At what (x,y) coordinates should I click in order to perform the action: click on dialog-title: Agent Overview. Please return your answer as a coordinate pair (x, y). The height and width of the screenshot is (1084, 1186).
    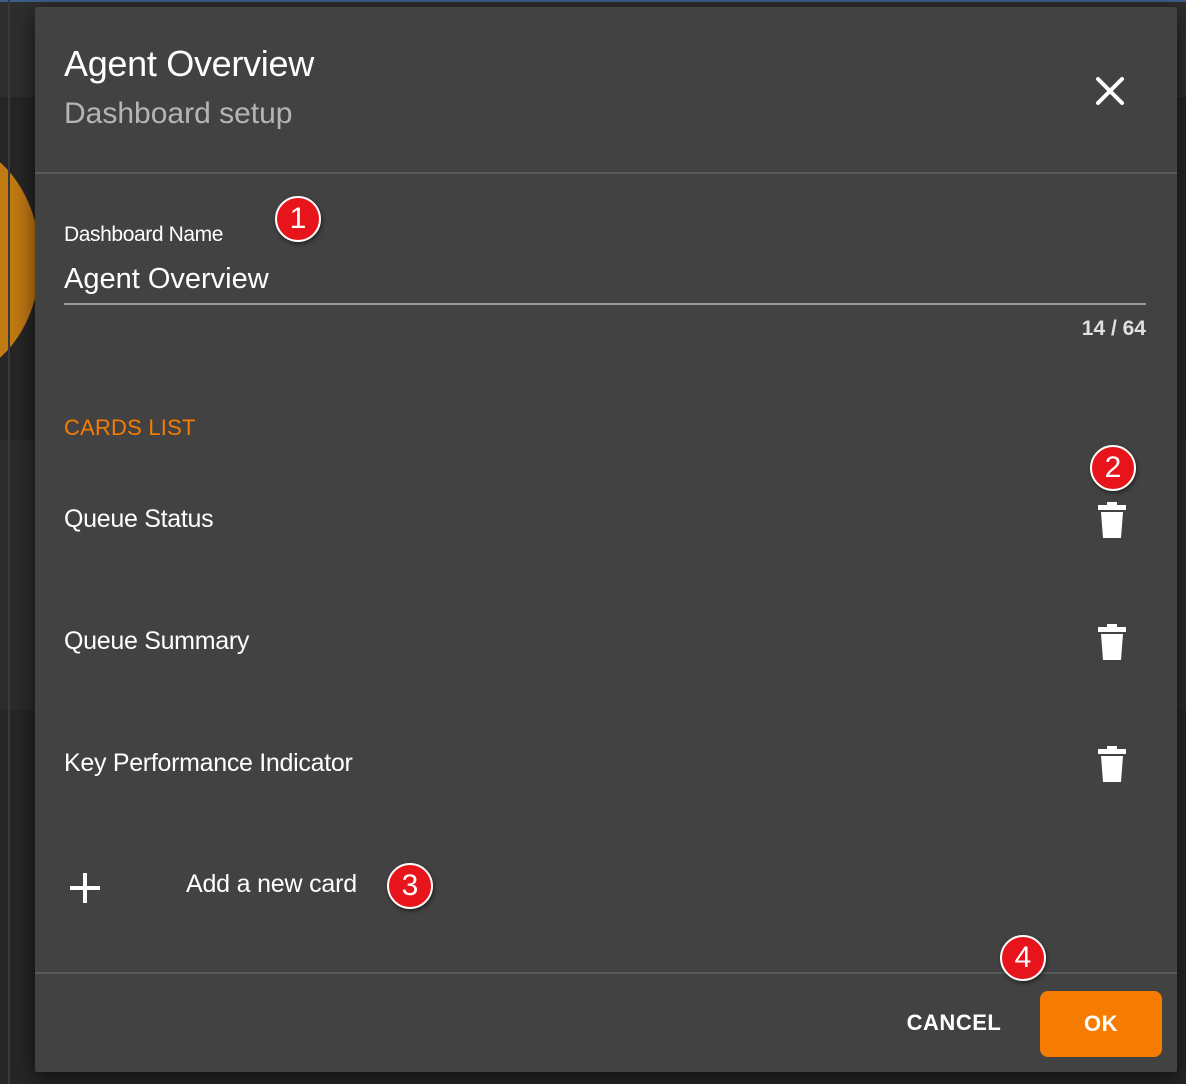
    Looking at the image, I should click on (189, 63).